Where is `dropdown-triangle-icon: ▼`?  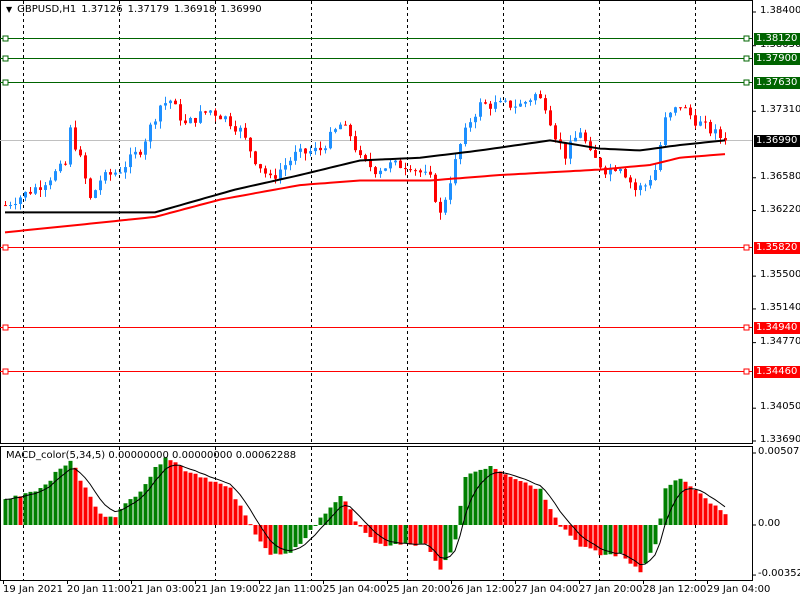 dropdown-triangle-icon: ▼ is located at coordinates (9, 9).